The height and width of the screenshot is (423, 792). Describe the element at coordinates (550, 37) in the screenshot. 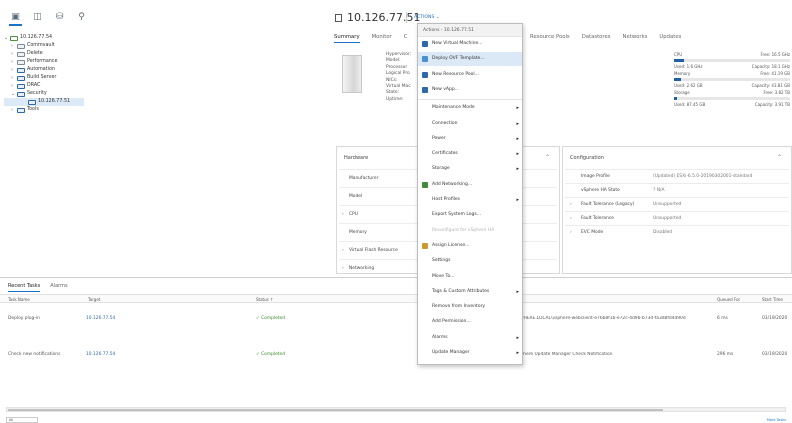

I see `tab-resource-pools: Resource Pools` at that location.